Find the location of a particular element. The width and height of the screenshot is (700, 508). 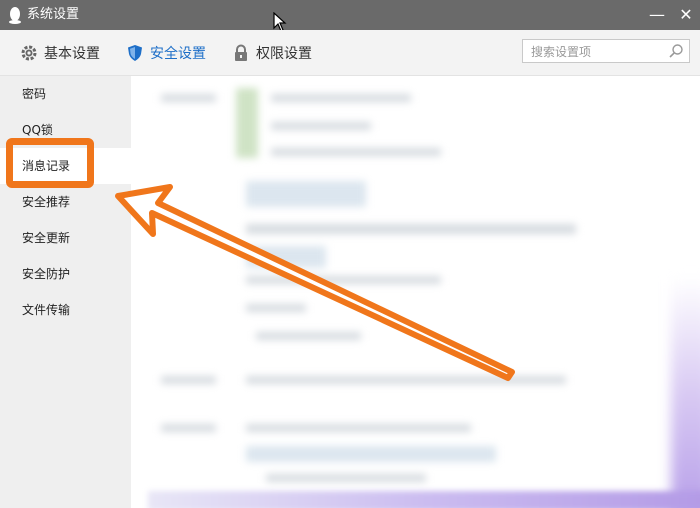

search-icon is located at coordinates (676, 51).